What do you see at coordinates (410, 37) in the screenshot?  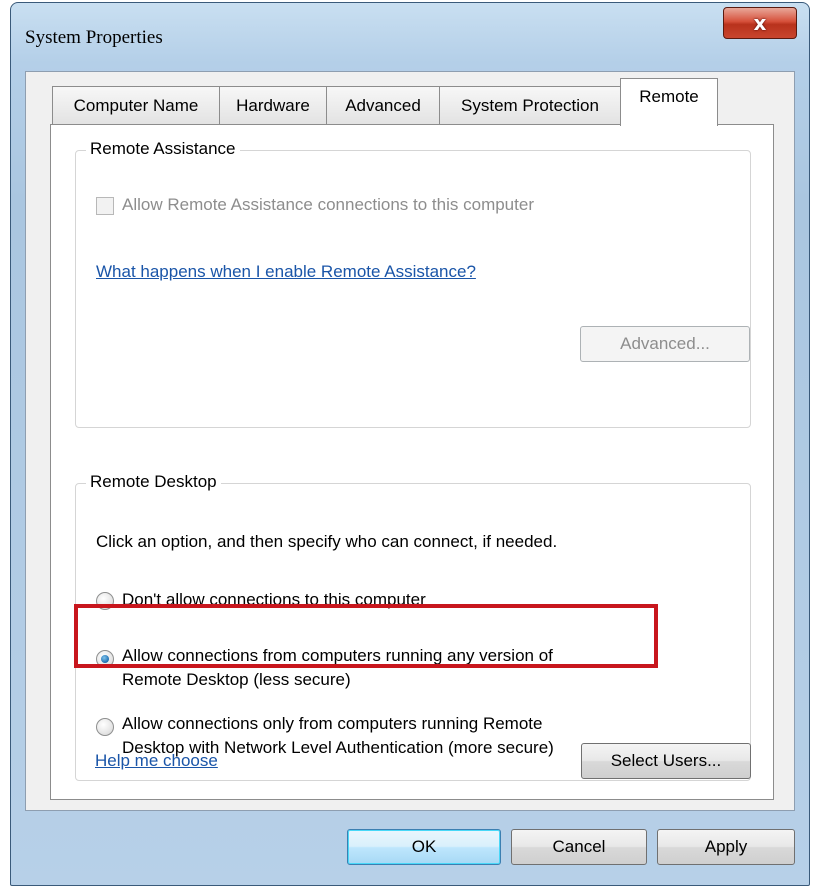 I see `title-bar: System Properties x` at bounding box center [410, 37].